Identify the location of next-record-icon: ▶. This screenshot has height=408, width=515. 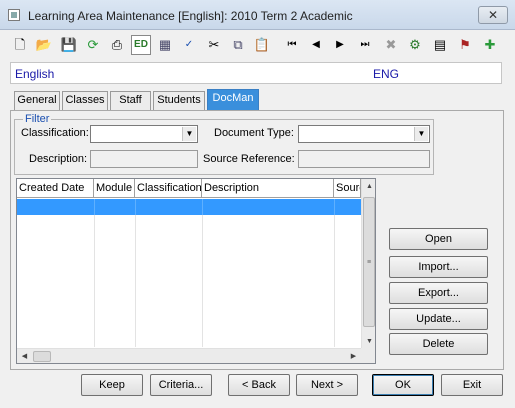
(340, 45).